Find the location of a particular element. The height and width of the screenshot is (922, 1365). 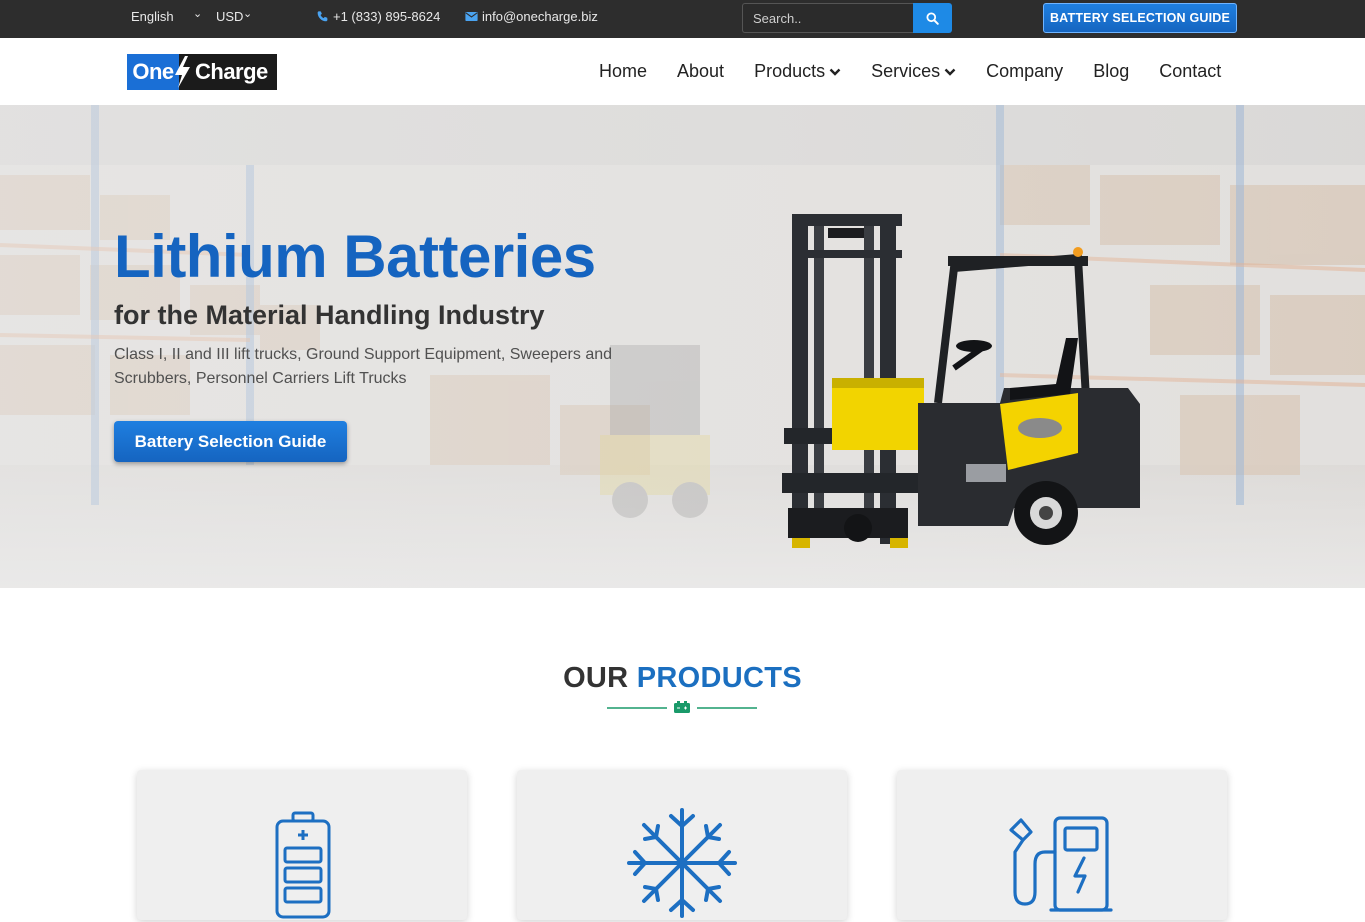

products-heading: OUR PRODUCTS is located at coordinates (682, 678).